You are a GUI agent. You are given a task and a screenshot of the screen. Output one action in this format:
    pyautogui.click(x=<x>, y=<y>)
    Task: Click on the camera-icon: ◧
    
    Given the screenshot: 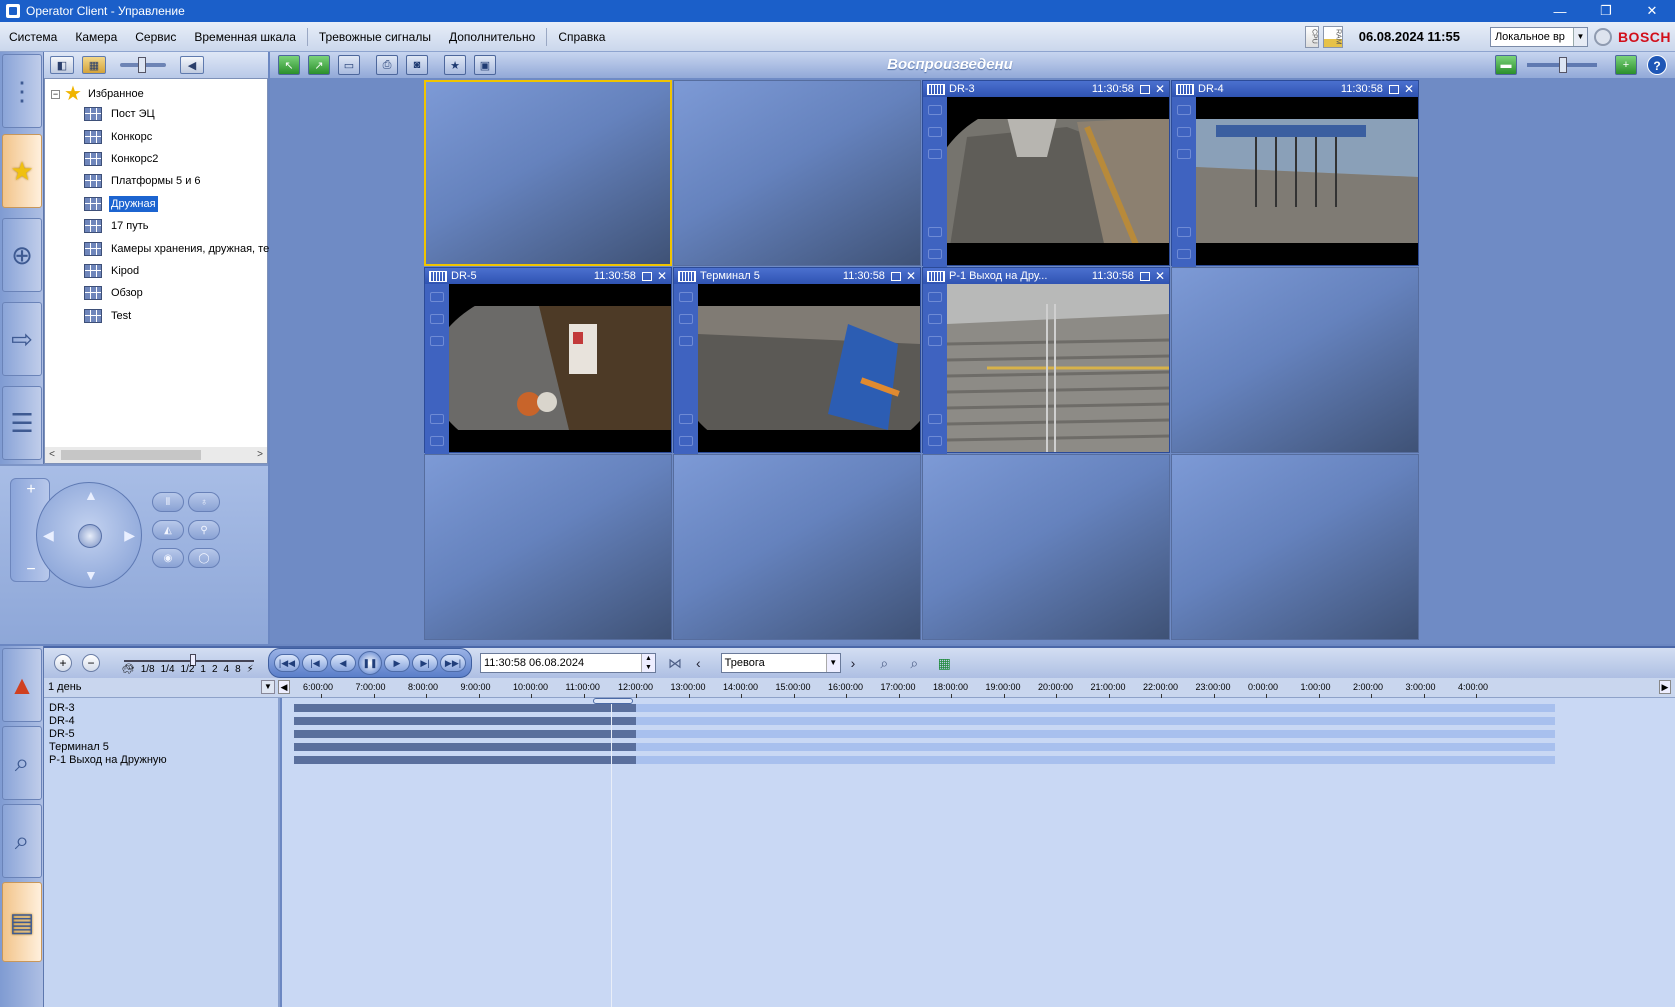 What is the action you would take?
    pyautogui.click(x=62, y=65)
    